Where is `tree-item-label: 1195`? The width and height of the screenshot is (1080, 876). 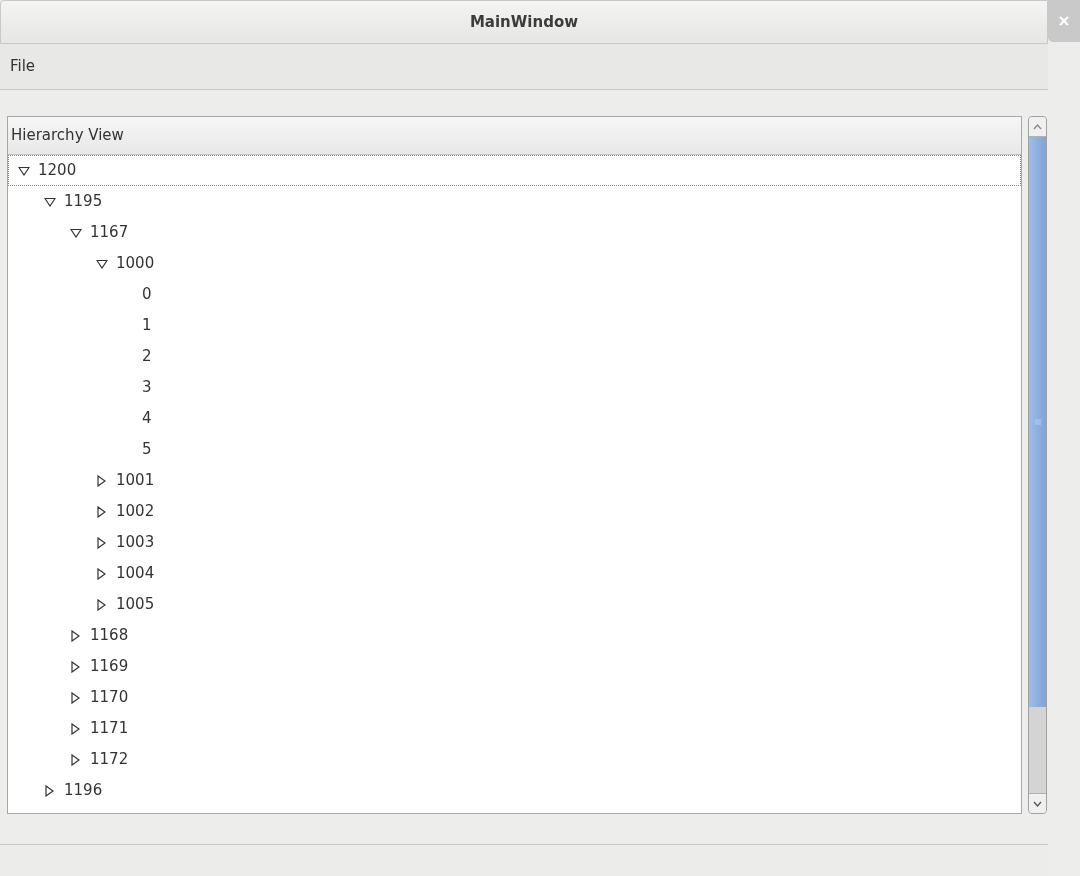
tree-item-label: 1195 is located at coordinates (83, 202).